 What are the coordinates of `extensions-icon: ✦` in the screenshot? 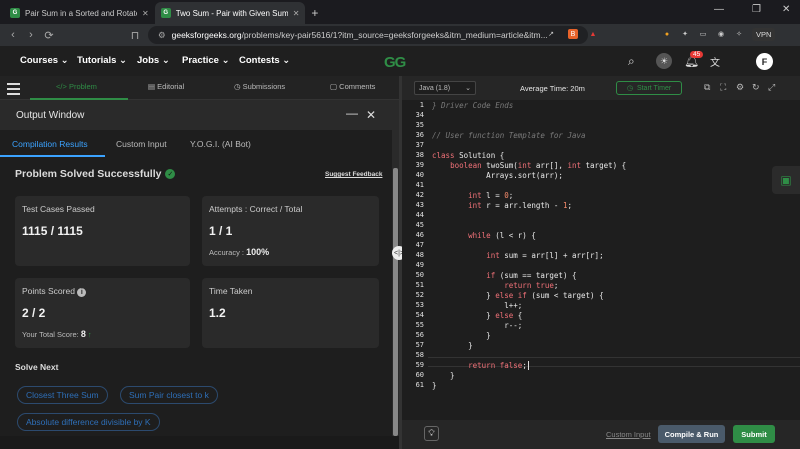 It's located at (685, 34).